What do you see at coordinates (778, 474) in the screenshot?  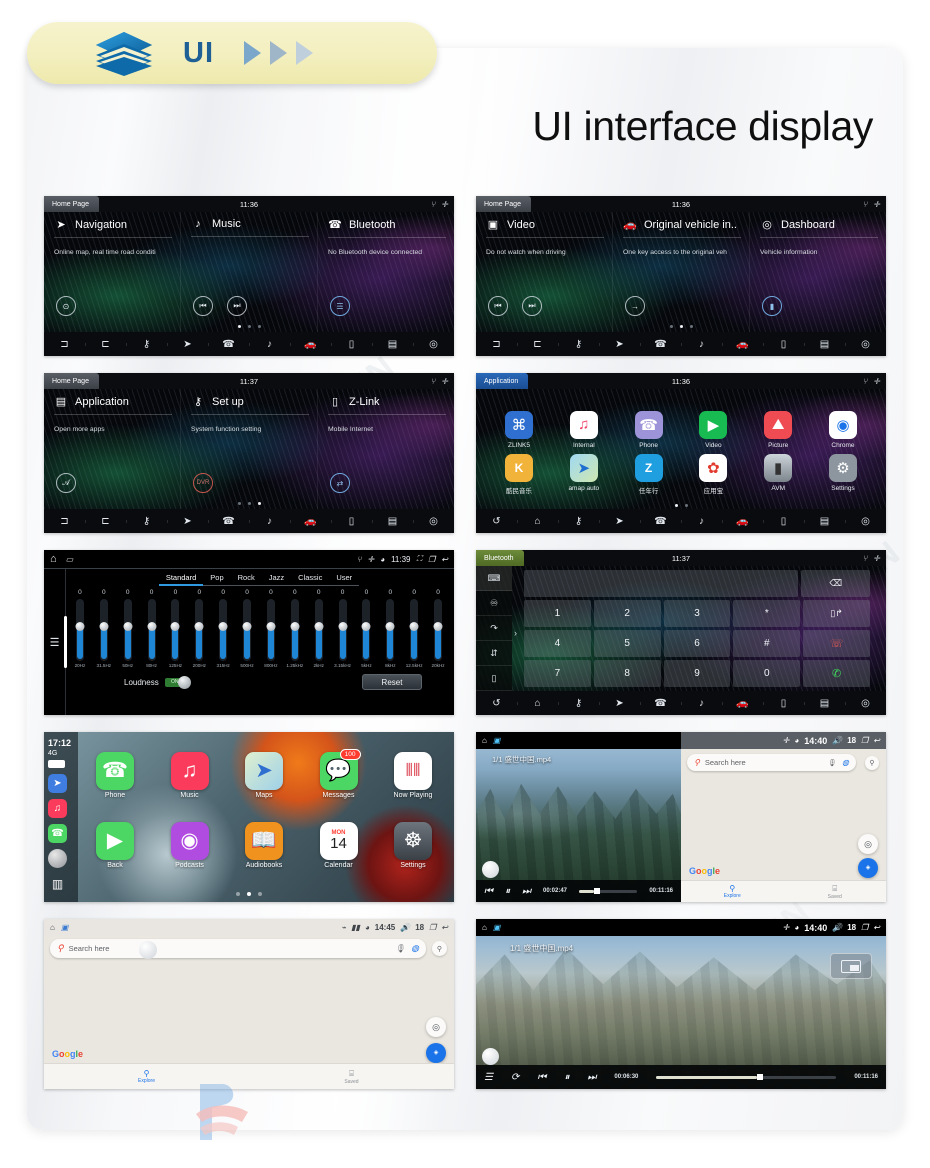 I see `app-avm: ▮ AVM` at bounding box center [778, 474].